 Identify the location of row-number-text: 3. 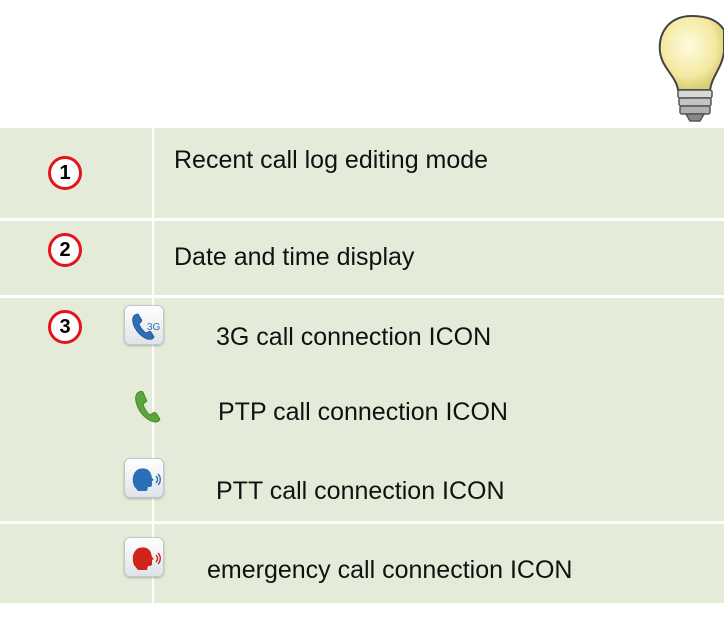
(65, 326).